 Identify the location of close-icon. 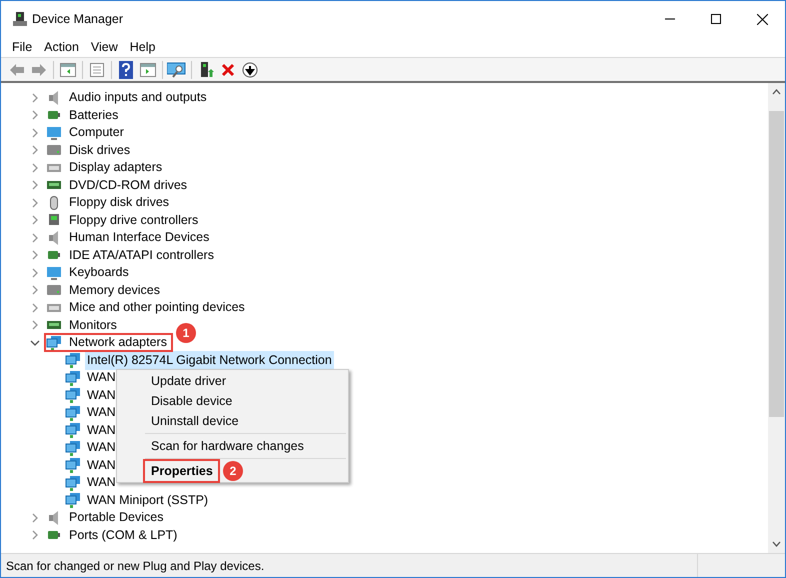
(762, 19).